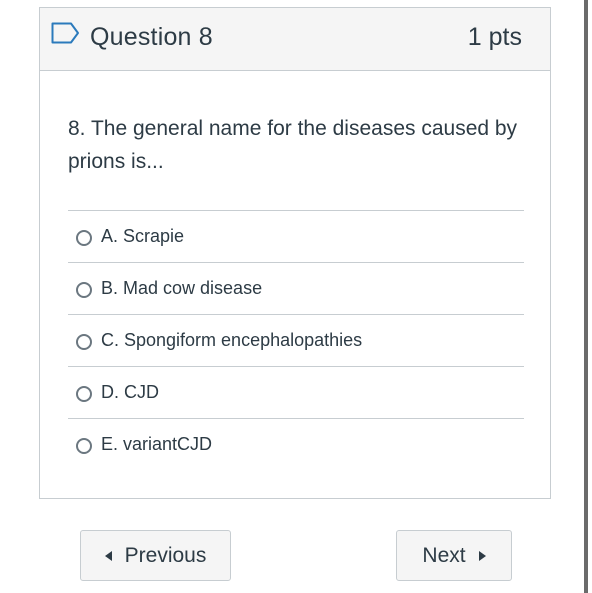 The width and height of the screenshot is (592, 593). What do you see at coordinates (151, 37) in the screenshot?
I see `question-title: Question 8` at bounding box center [151, 37].